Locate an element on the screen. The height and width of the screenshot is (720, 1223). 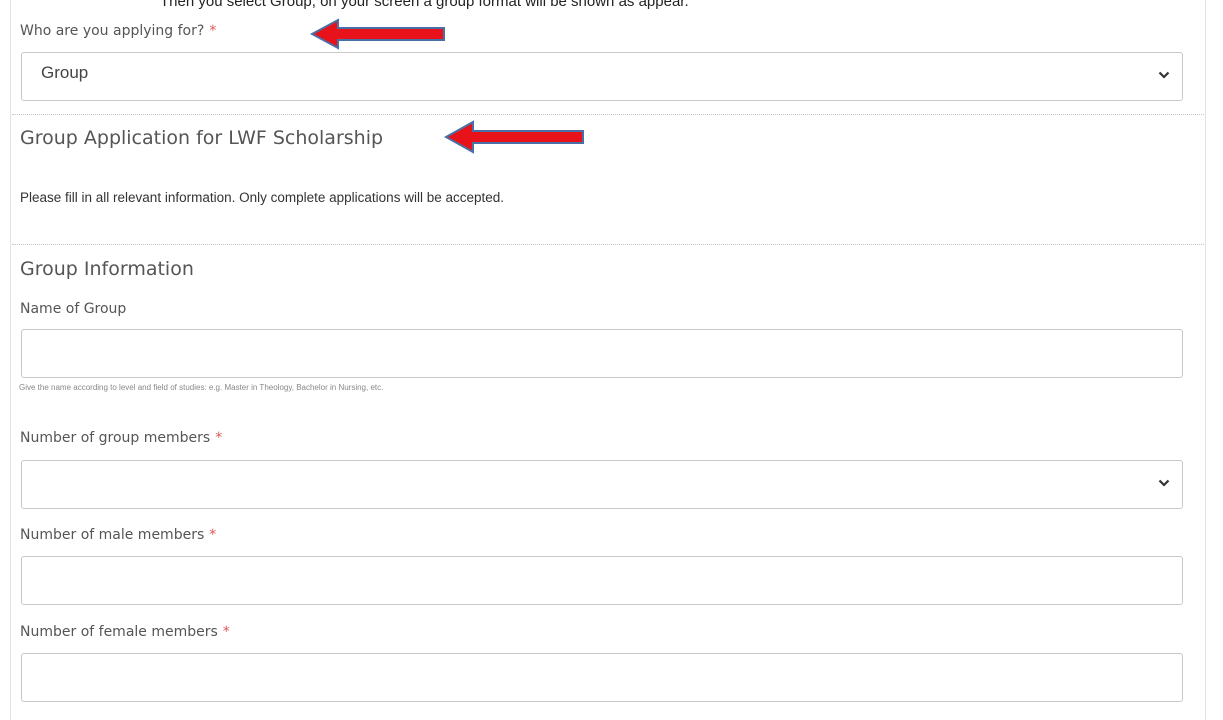
female-members-label: Number of female members * is located at coordinates (125, 632).